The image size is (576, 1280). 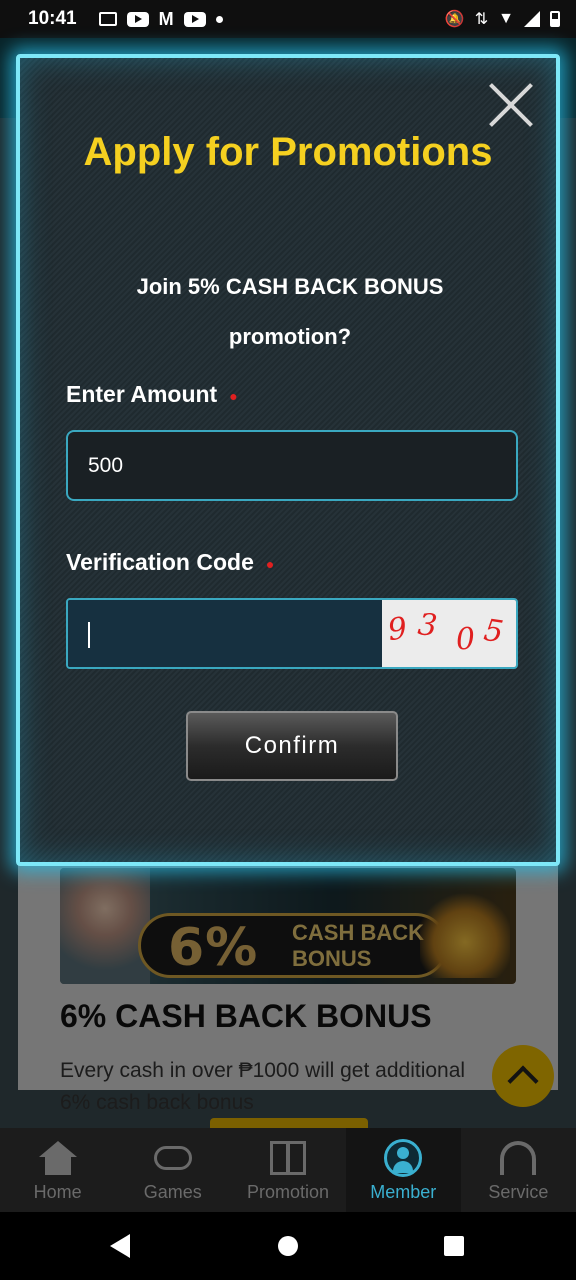 I want to click on recent-apps-icon, so click(x=454, y=1246).